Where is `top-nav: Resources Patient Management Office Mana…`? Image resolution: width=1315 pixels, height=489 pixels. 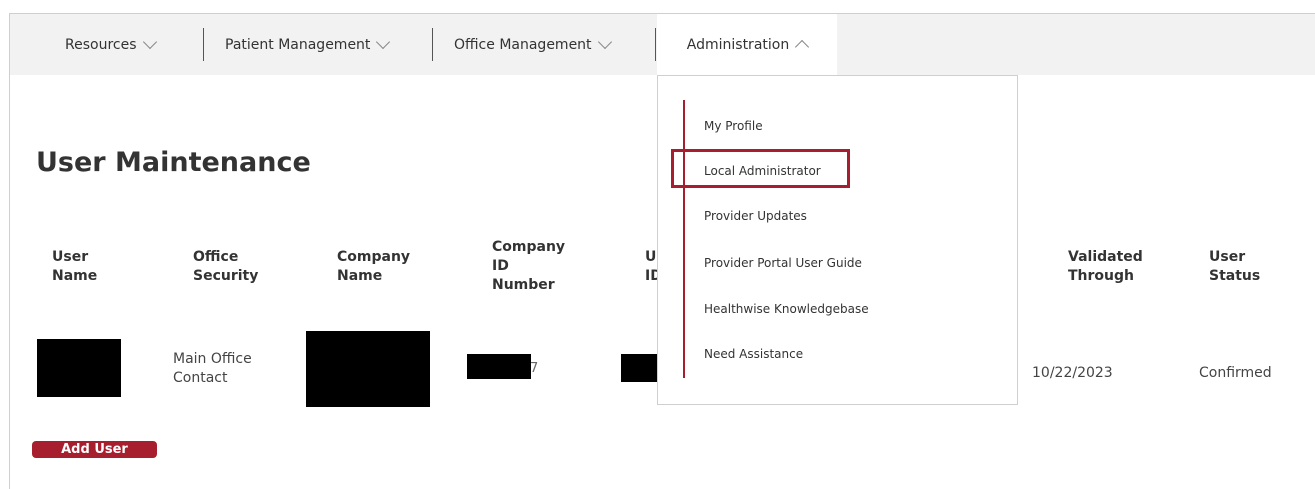 top-nav: Resources Patient Management Office Mana… is located at coordinates (662, 44).